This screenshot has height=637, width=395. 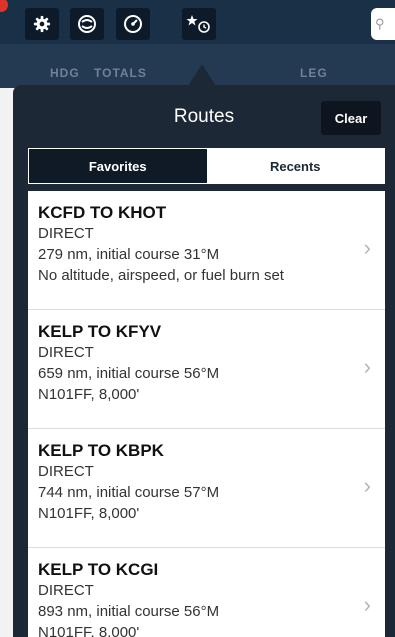 I want to click on route-detail: No altitude, airspeed, or fuel burn set, so click(x=161, y=275).